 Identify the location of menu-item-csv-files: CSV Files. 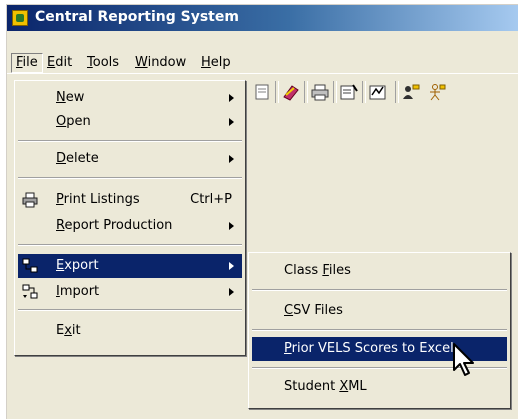
(379, 311).